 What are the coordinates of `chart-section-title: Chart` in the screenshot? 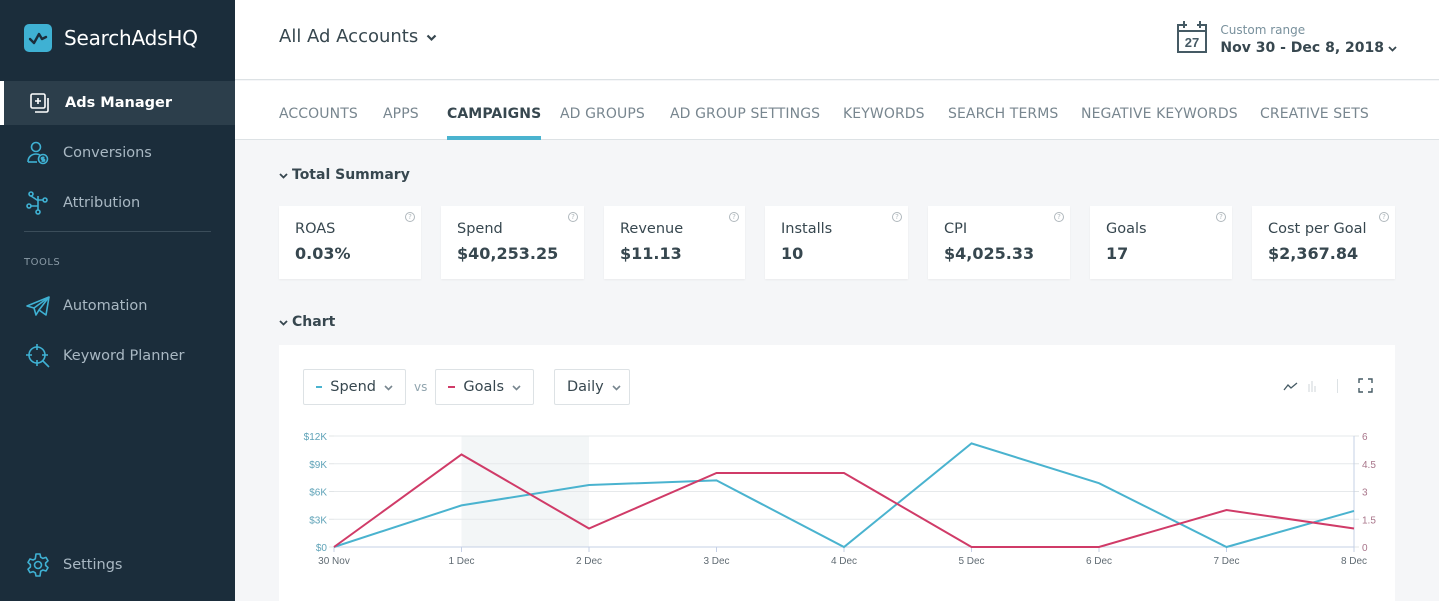 It's located at (314, 322).